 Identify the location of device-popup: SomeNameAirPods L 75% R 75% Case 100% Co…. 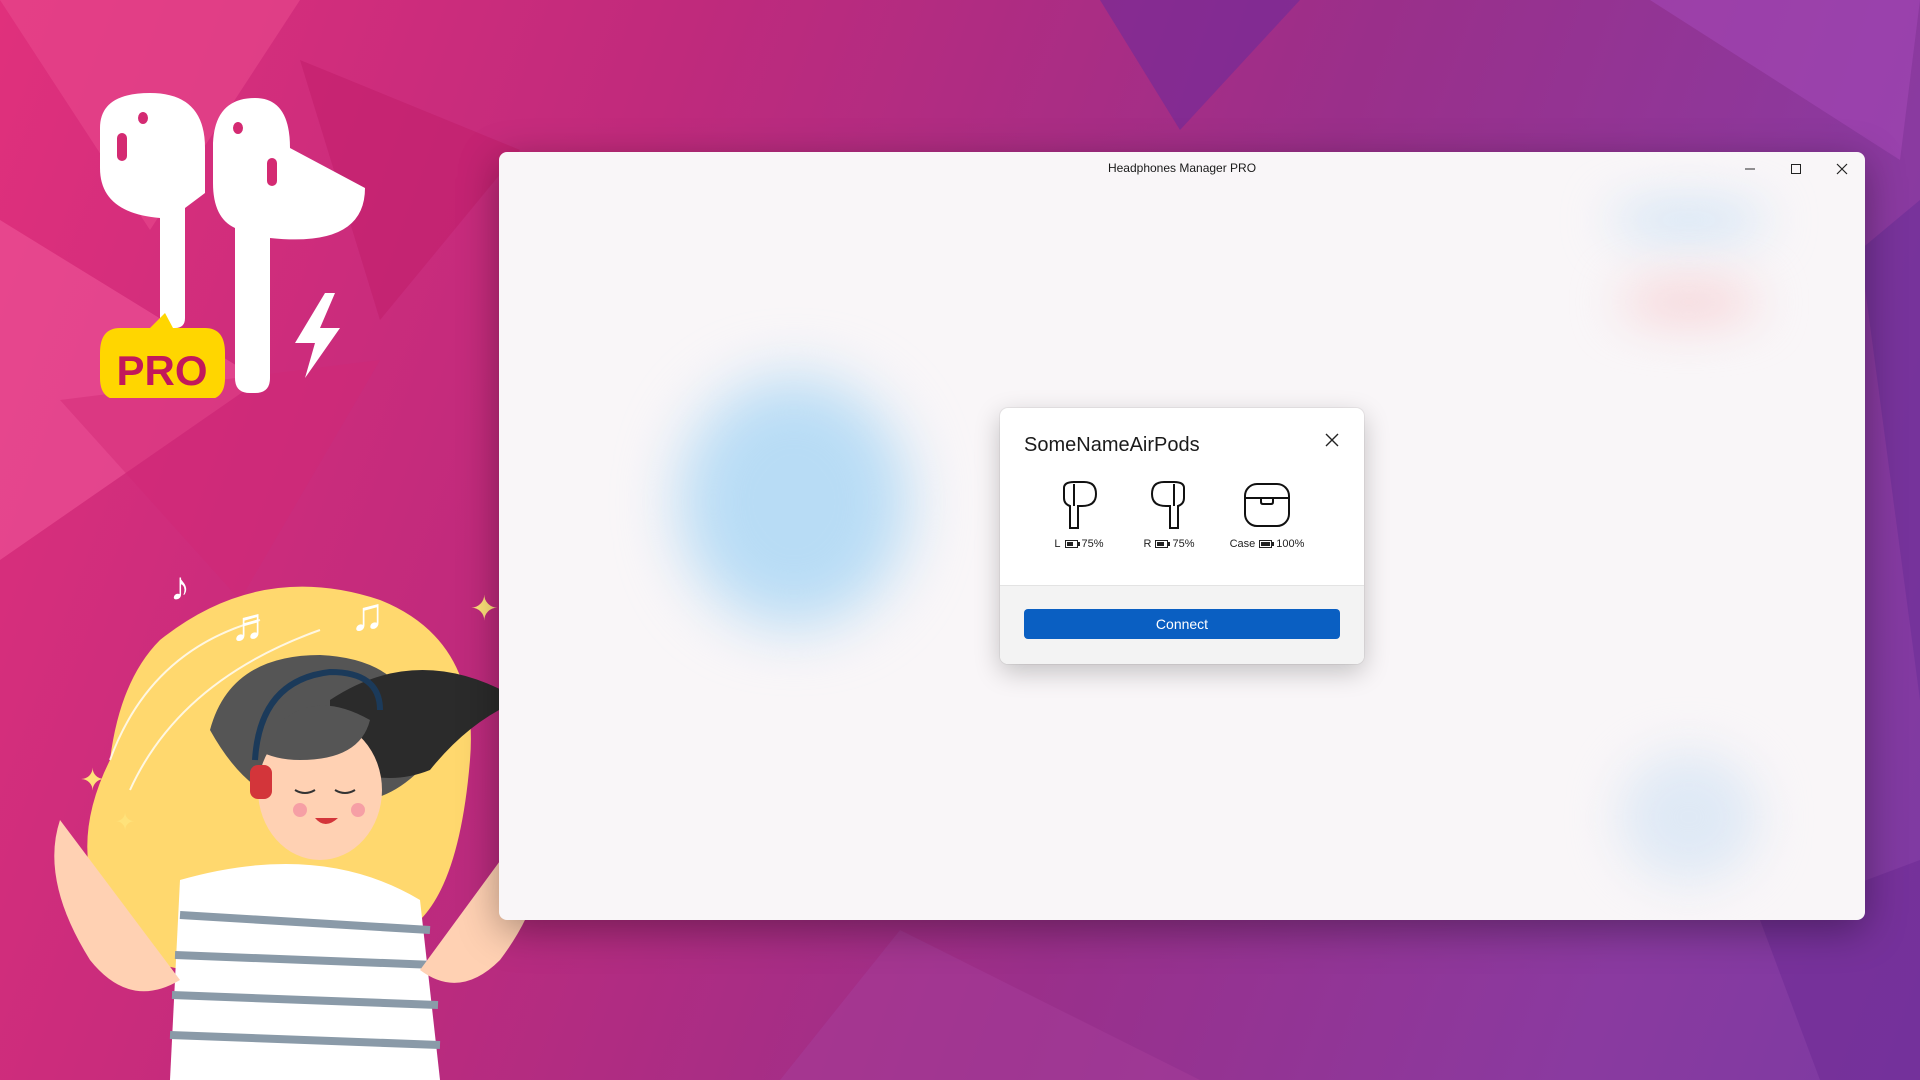
(1182, 536).